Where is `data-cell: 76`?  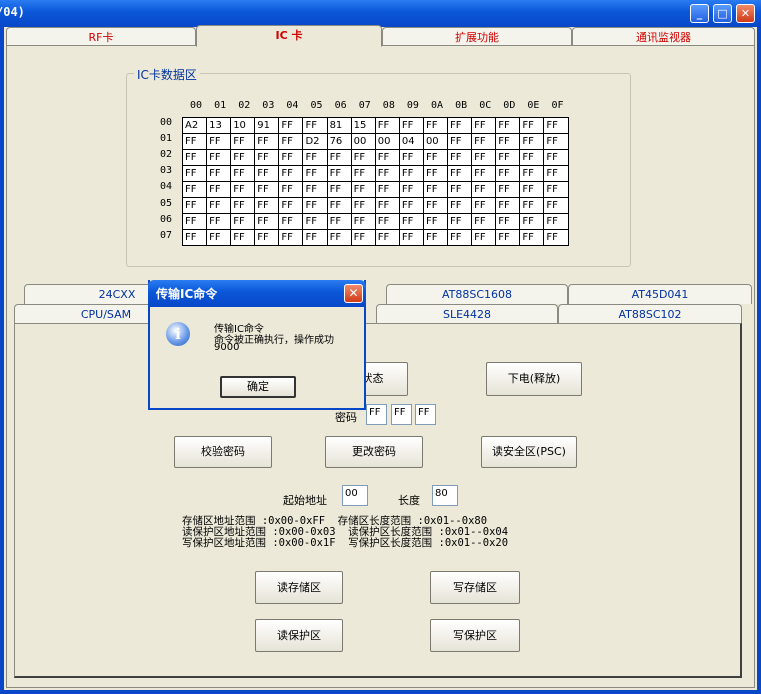 data-cell: 76 is located at coordinates (339, 141).